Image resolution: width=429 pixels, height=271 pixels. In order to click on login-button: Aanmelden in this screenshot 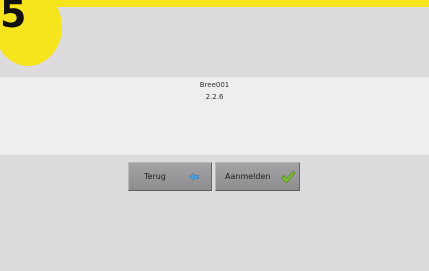, I will do `click(257, 176)`.